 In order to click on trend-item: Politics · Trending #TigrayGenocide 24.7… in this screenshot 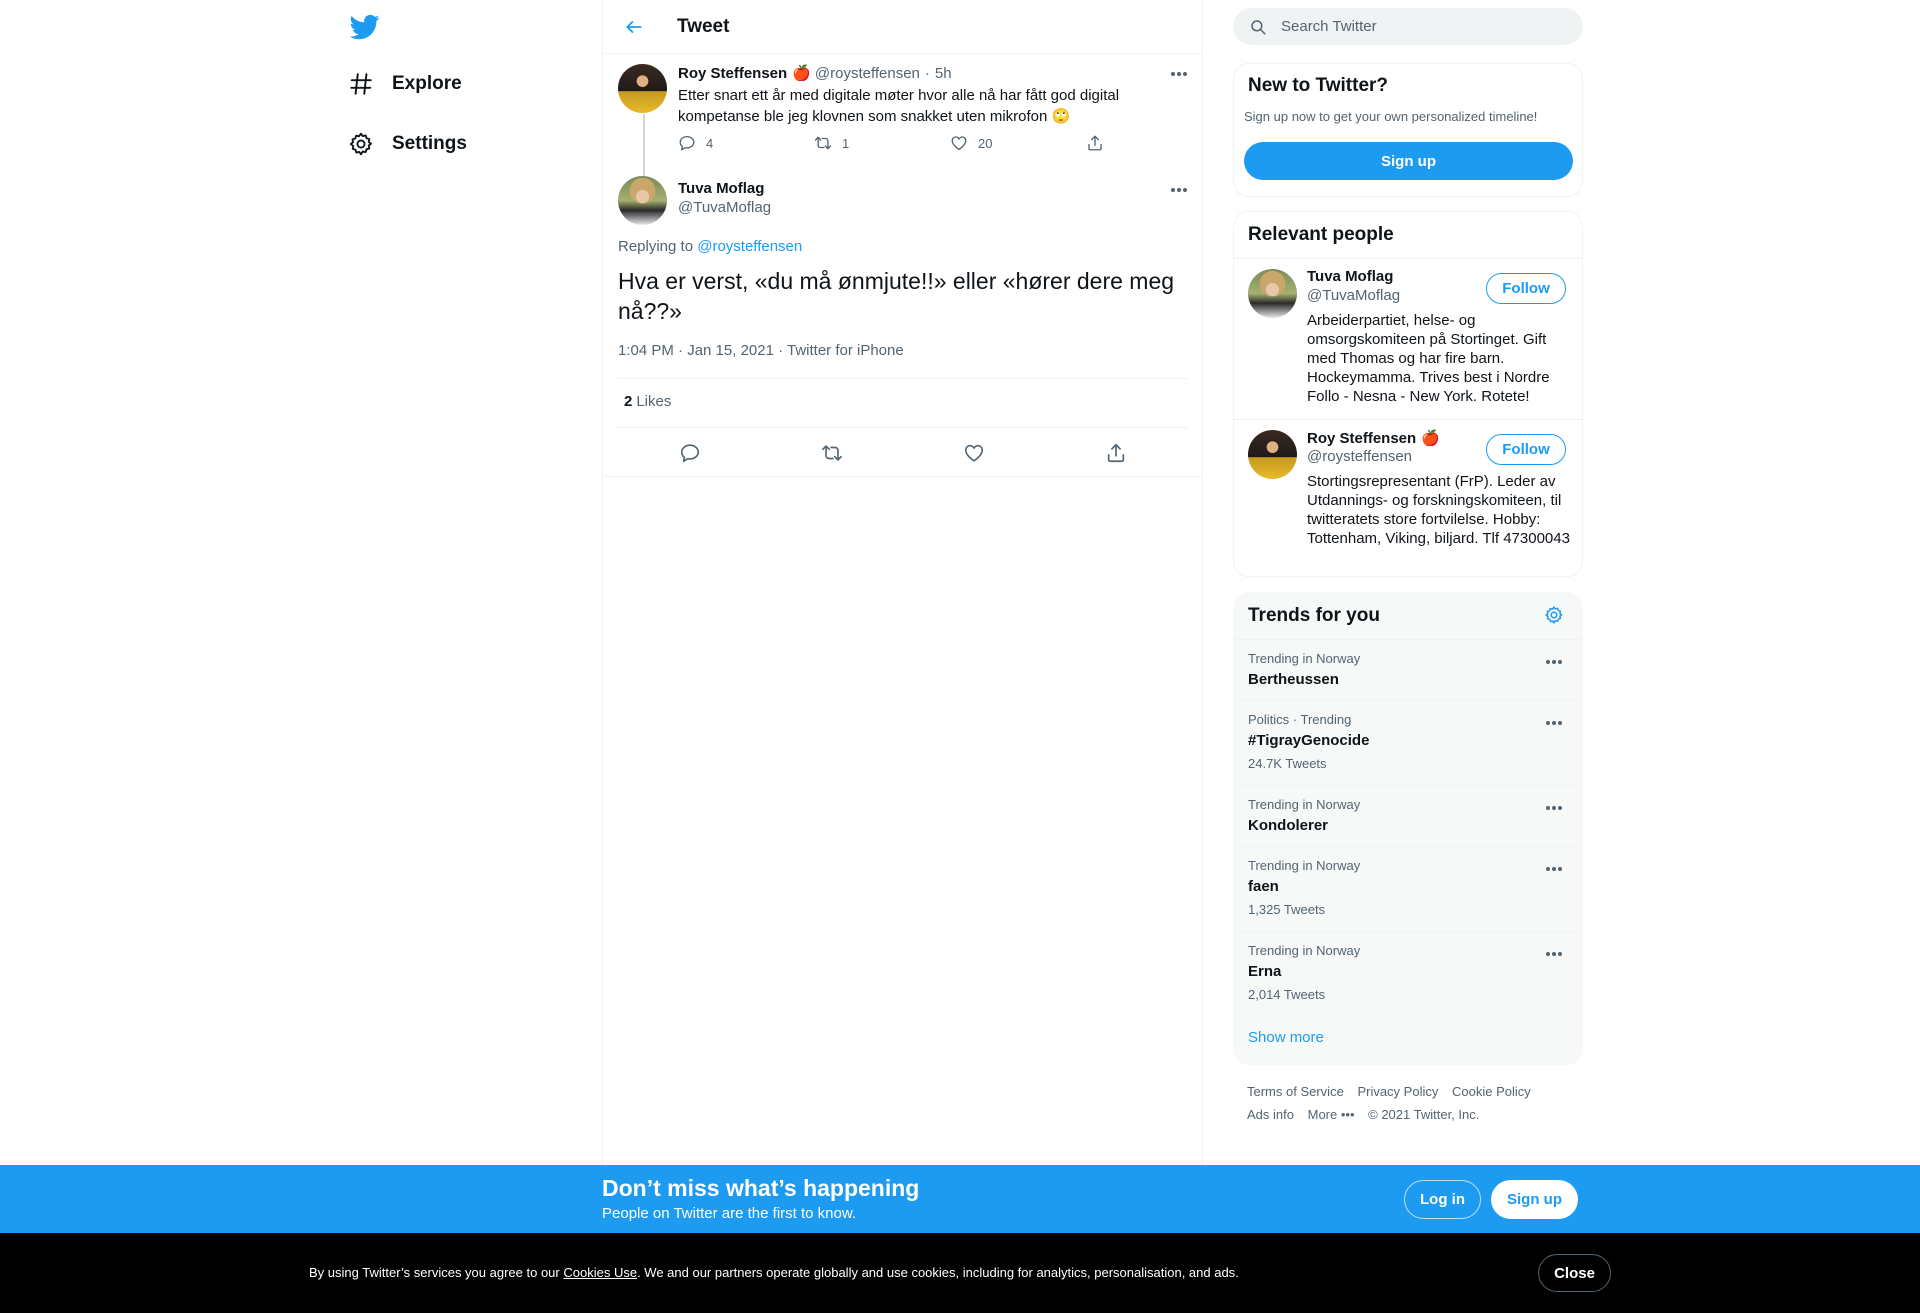, I will do `click(1408, 742)`.